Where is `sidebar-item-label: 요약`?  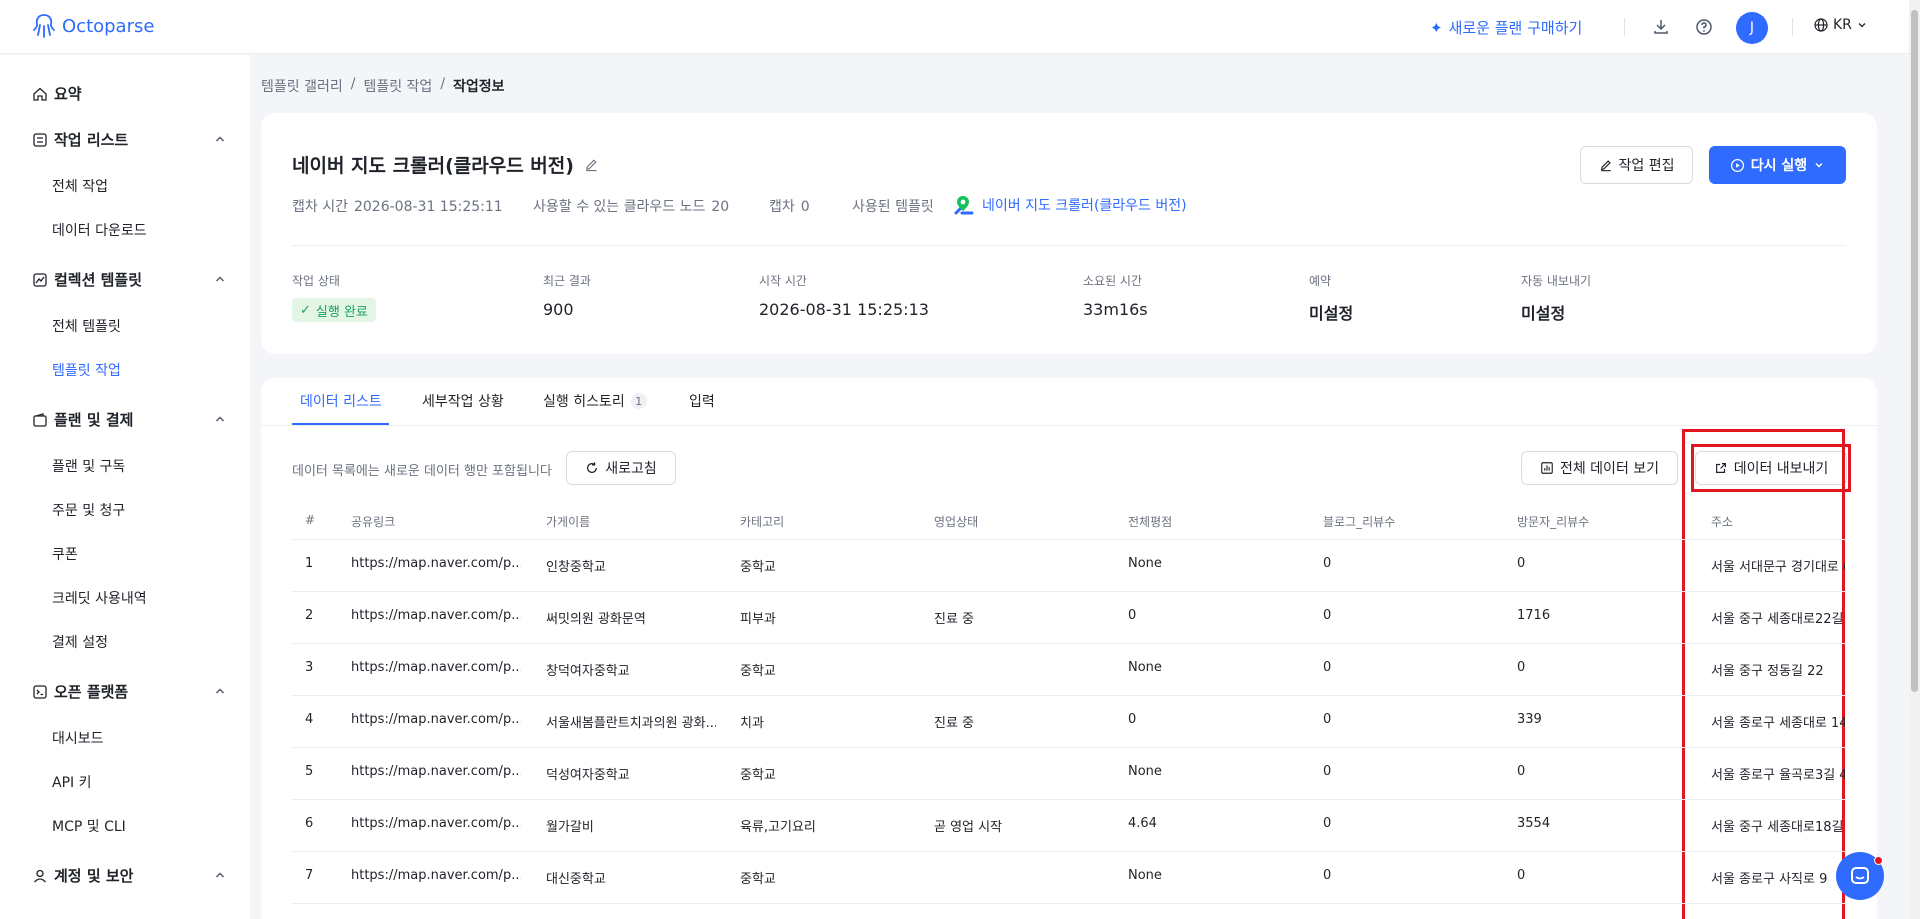
sidebar-item-label: 요약 is located at coordinates (68, 94).